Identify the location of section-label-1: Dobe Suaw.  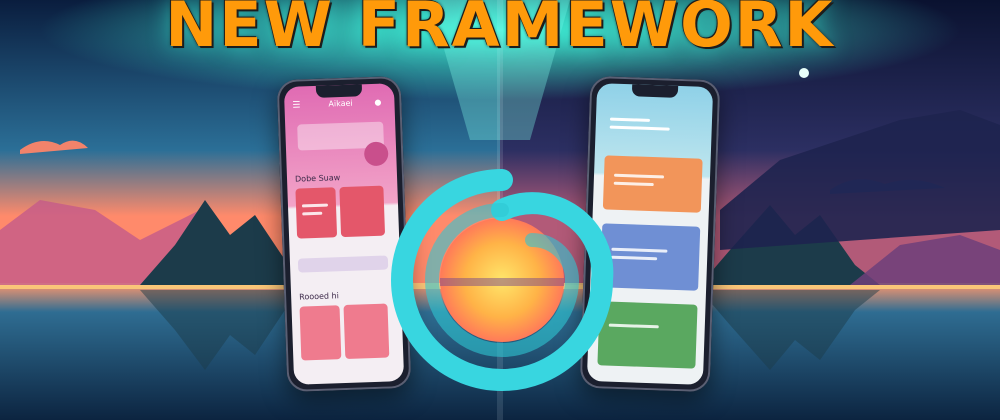
(317, 178).